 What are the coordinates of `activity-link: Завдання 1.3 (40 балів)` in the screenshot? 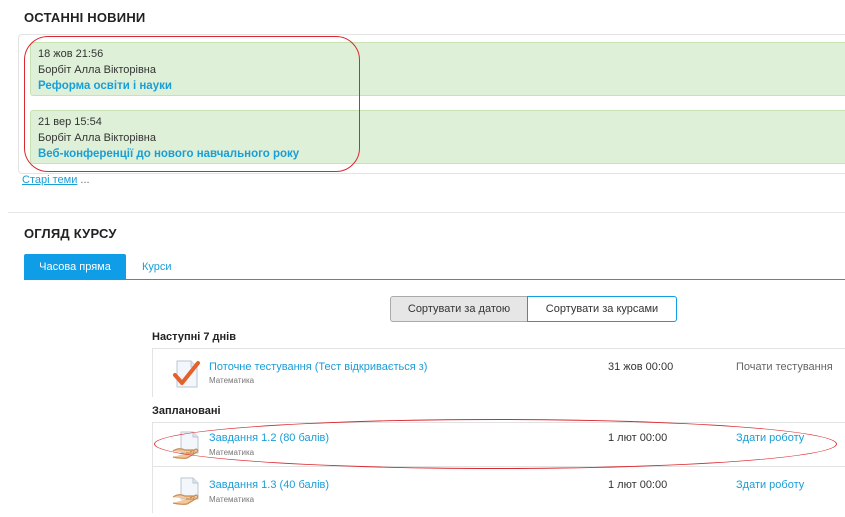 It's located at (269, 485).